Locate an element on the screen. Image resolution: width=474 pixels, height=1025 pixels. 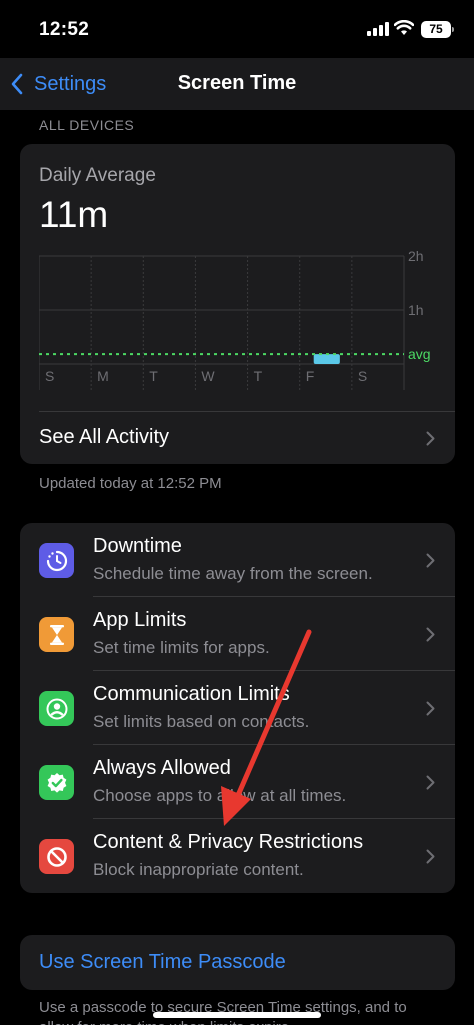
settings-row-subtitle: Choose apps to allow at all times. is located at coordinates (220, 795).